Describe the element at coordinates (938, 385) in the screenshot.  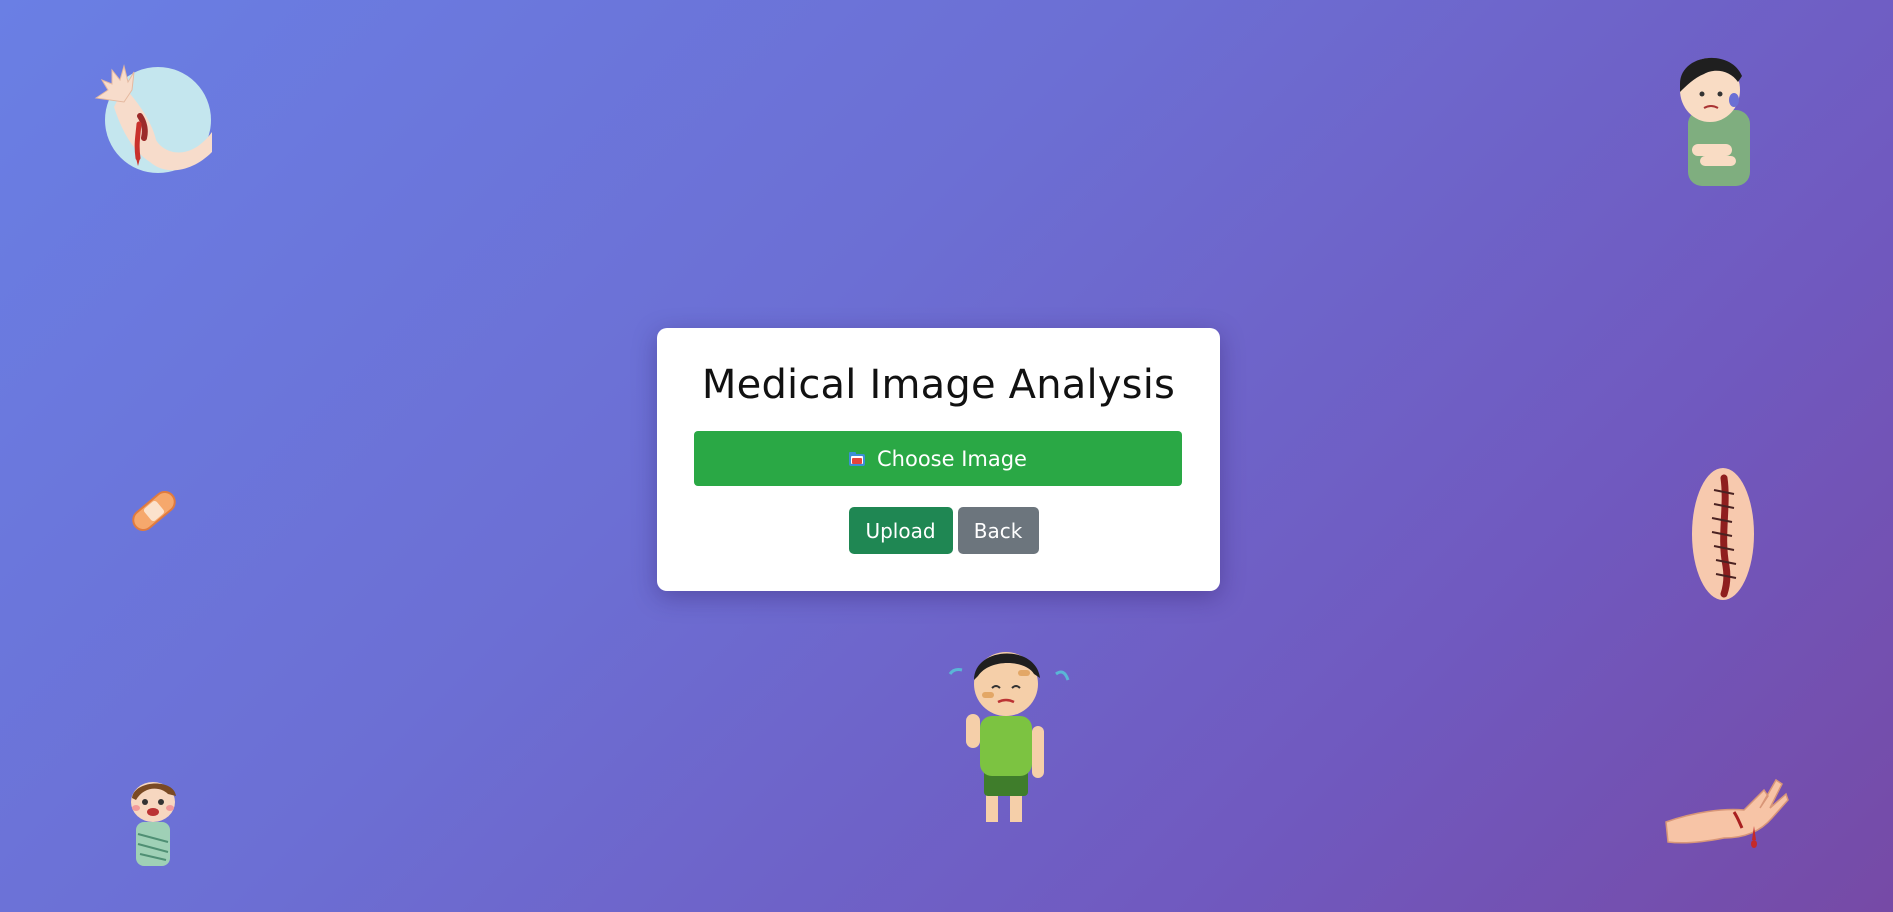
I see `page-title: Medical Image Analysis` at that location.